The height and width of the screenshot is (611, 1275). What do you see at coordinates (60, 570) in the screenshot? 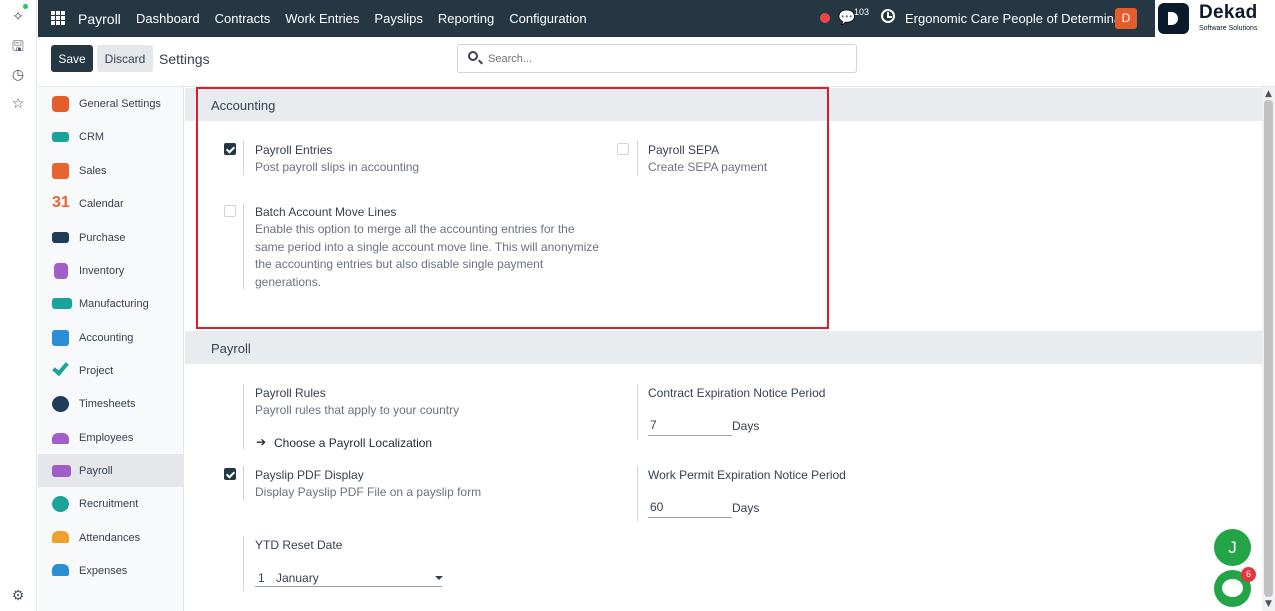
I see `expenses-icon` at bounding box center [60, 570].